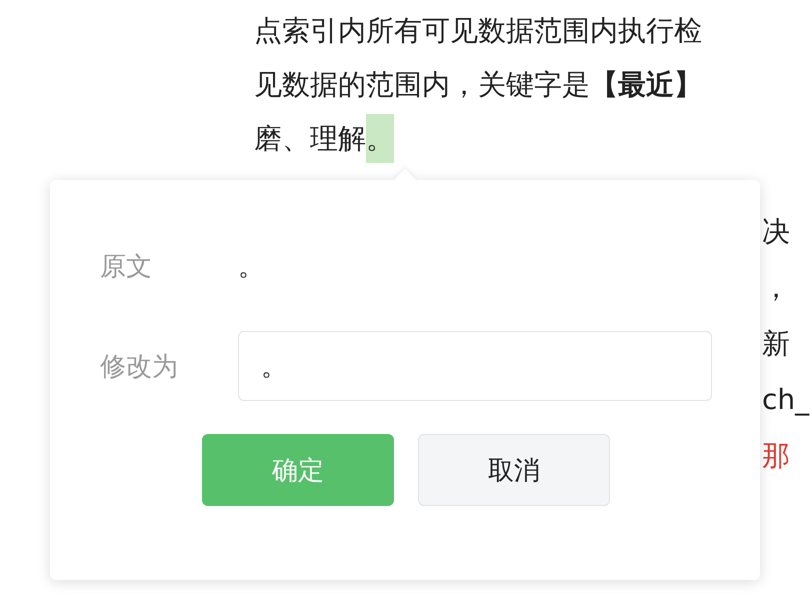 This screenshot has width=812, height=610. What do you see at coordinates (514, 470) in the screenshot?
I see `cancel-button: 取消` at bounding box center [514, 470].